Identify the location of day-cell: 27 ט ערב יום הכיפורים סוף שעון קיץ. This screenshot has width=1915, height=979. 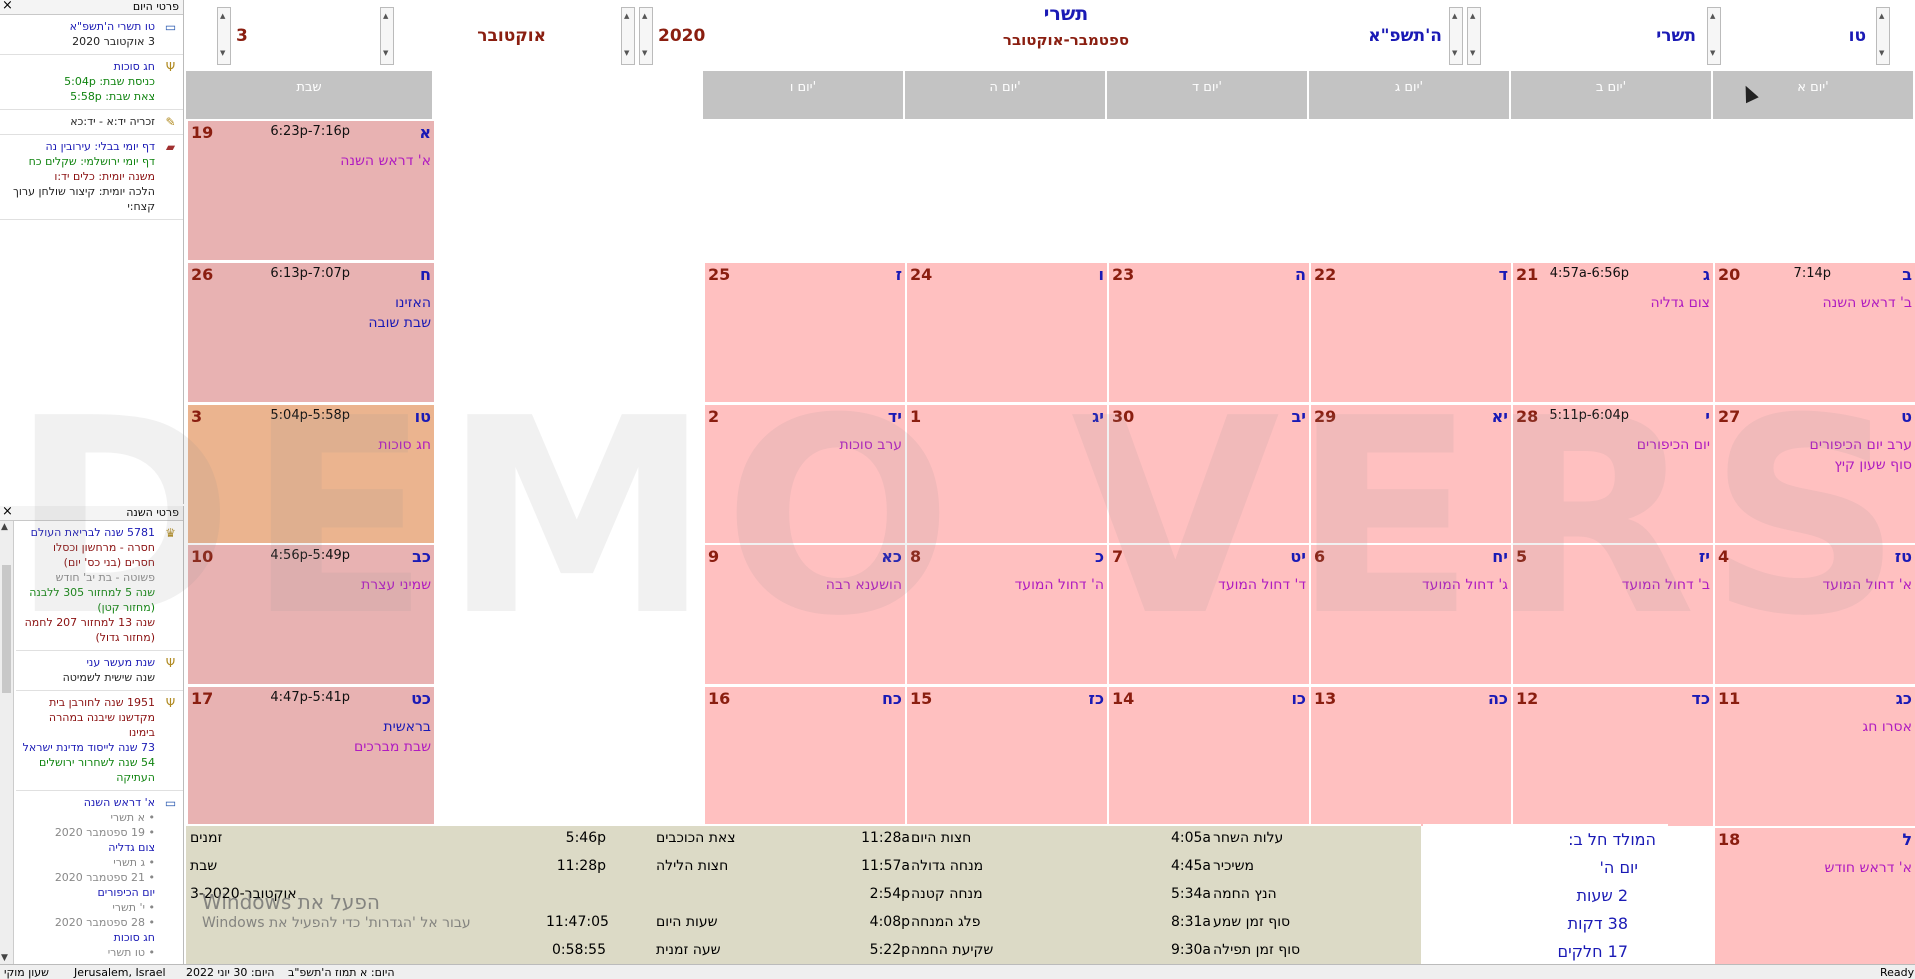
(1814, 473).